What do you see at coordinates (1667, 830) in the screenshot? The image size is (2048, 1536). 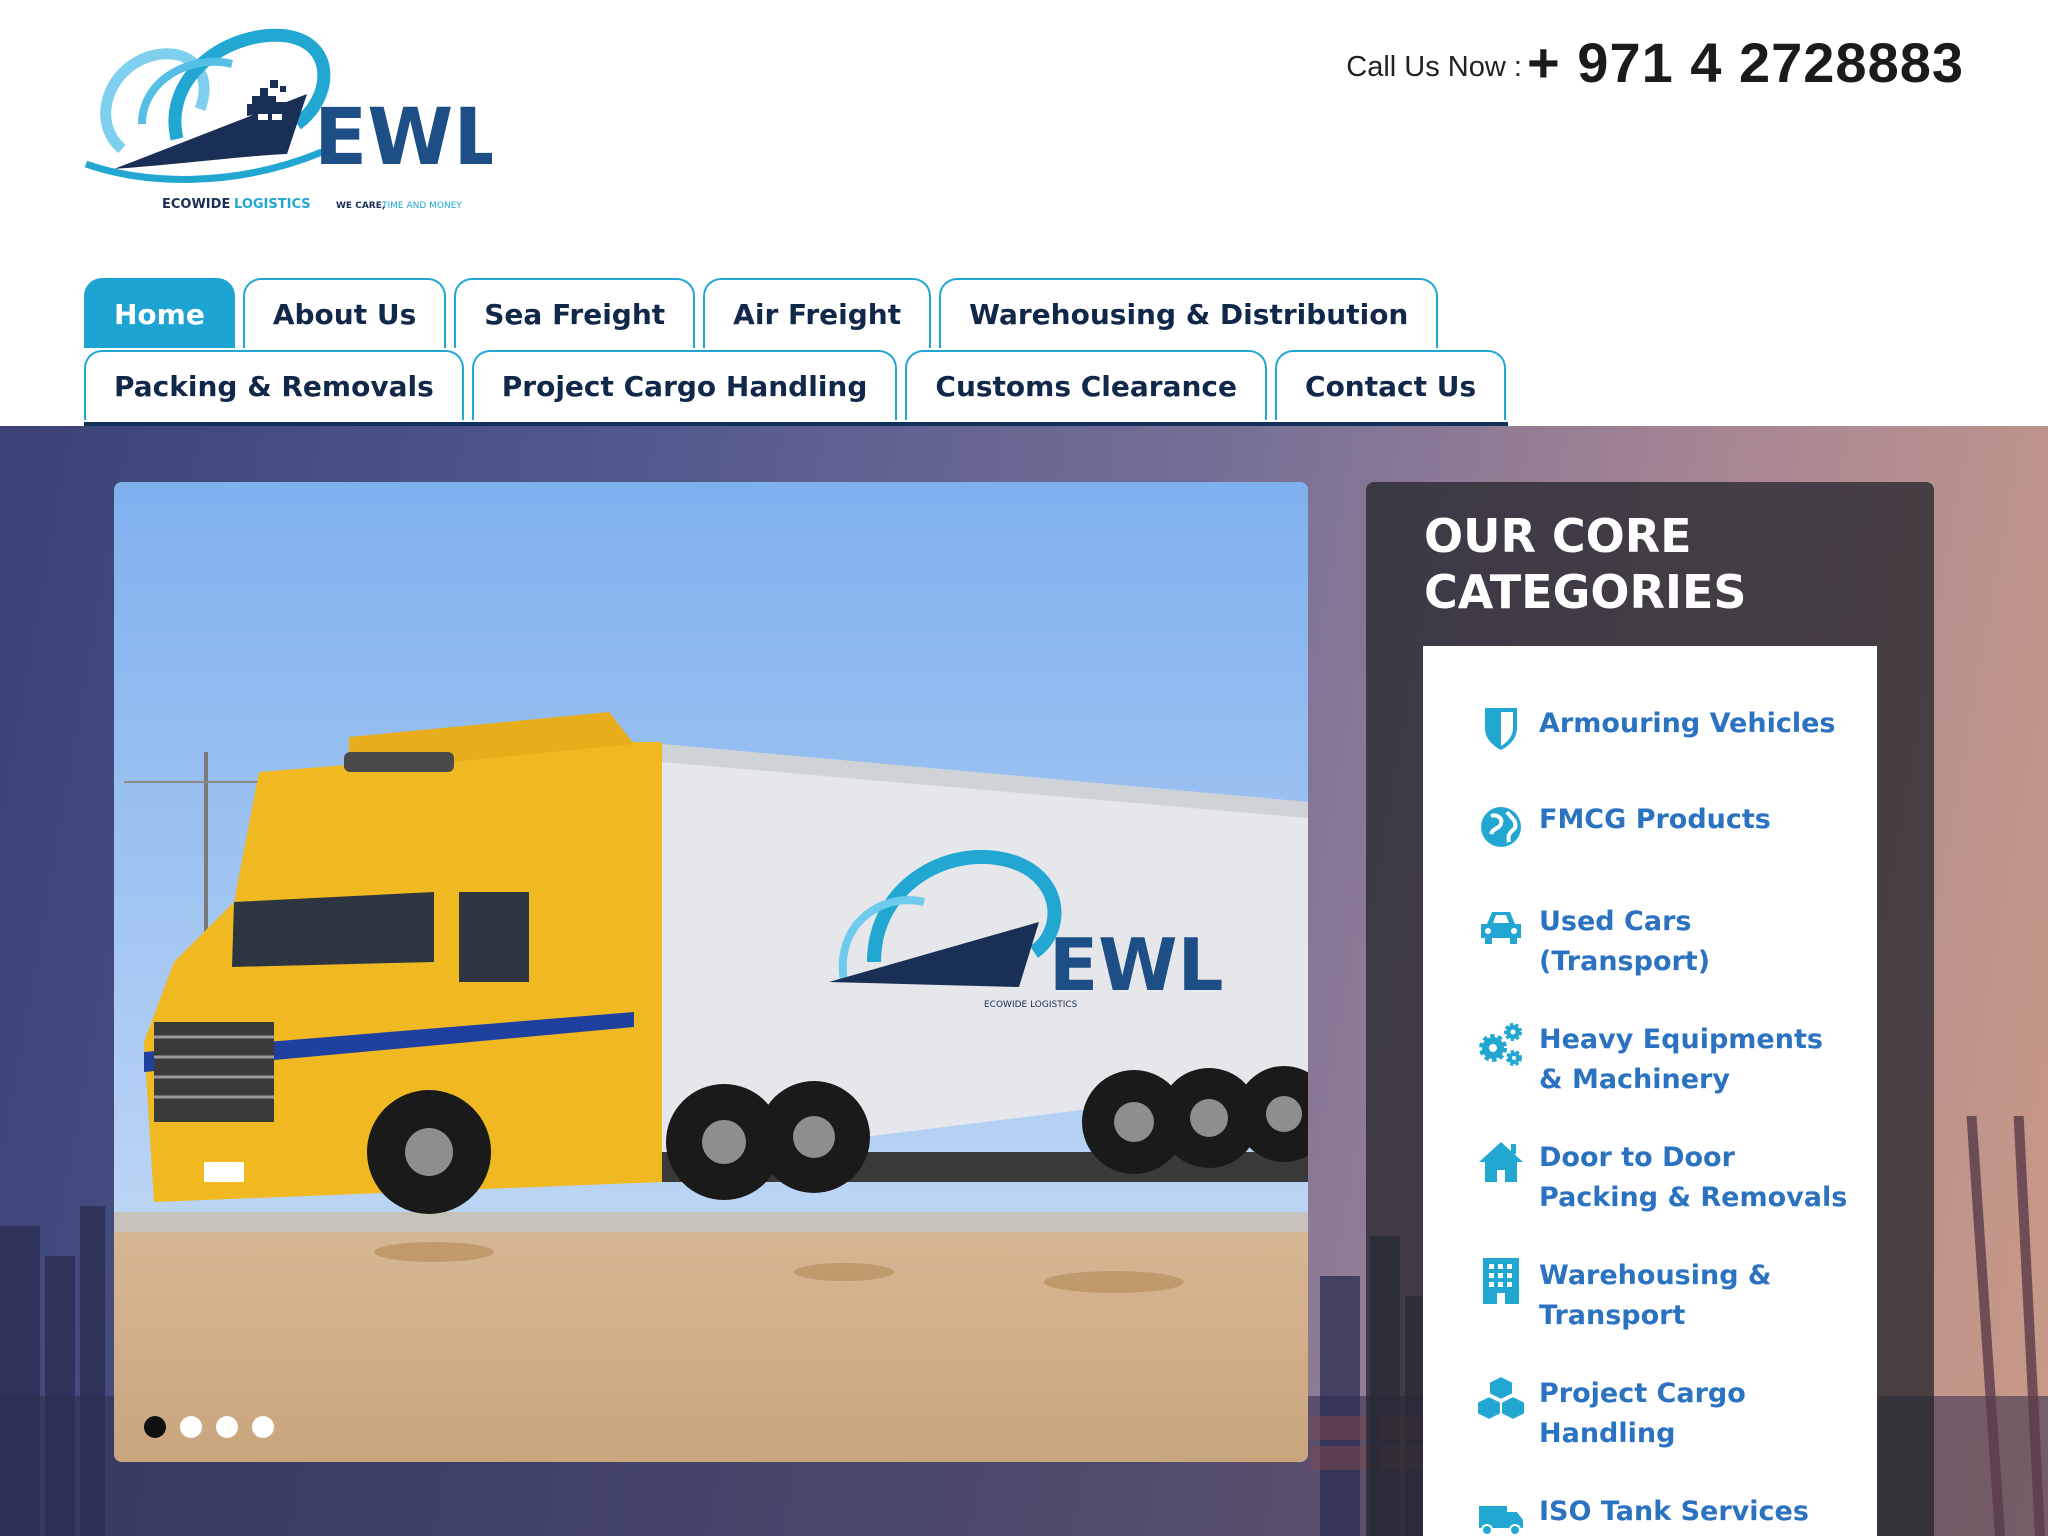 I see `category-fmcg-products: FMCG Products` at bounding box center [1667, 830].